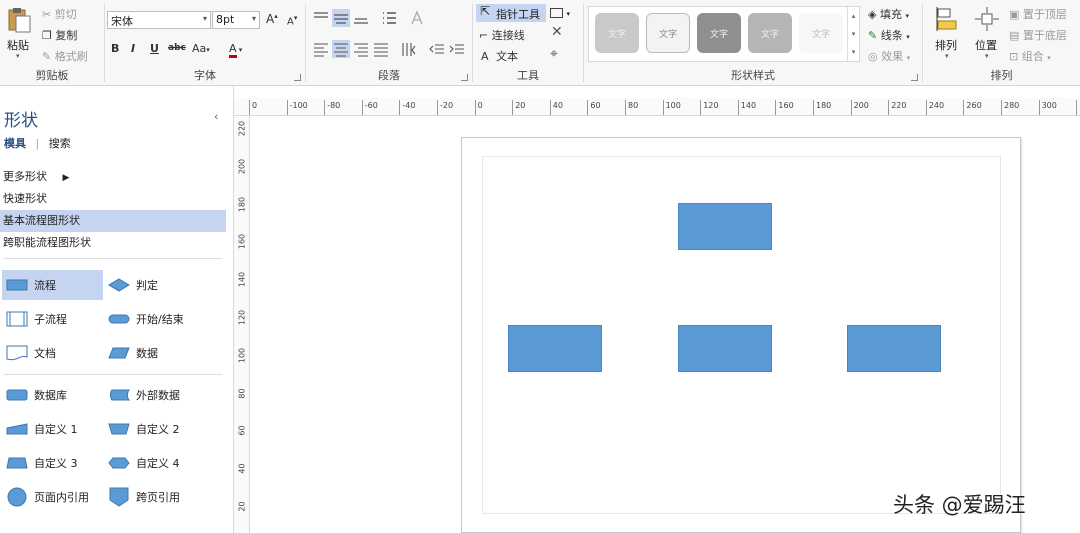 The width and height of the screenshot is (1080, 533). I want to click on shape-label: 自定义 1, so click(56, 429).